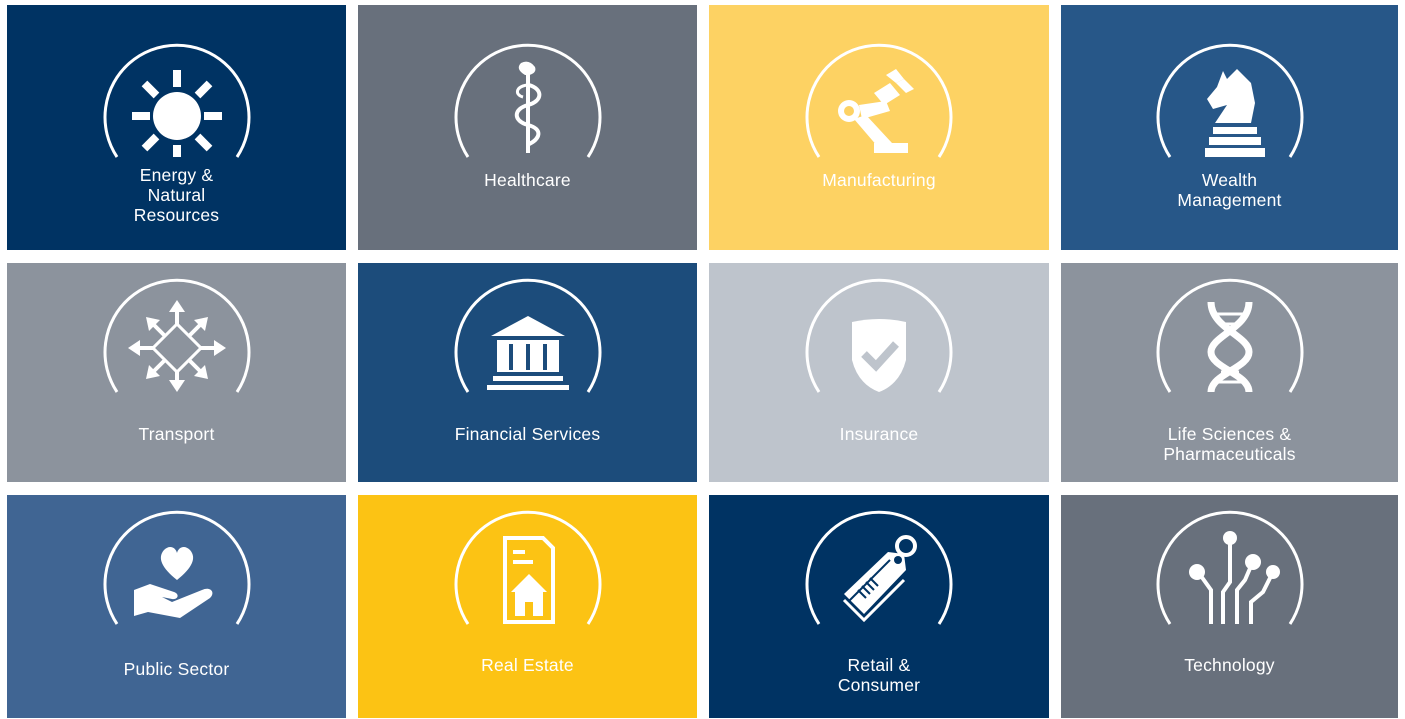 This screenshot has width=1405, height=719. Describe the element at coordinates (1229, 335) in the screenshot. I see `dna-icon` at that location.